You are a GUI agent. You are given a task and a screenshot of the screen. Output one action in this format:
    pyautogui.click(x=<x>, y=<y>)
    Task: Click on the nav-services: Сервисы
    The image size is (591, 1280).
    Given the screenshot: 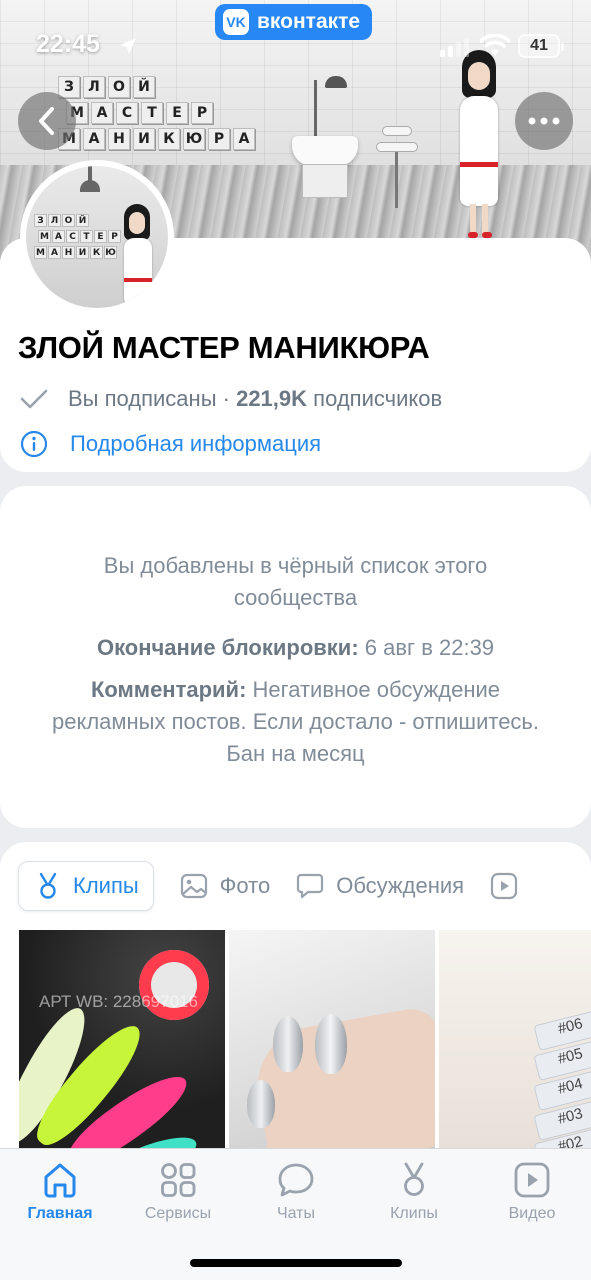 What is the action you would take?
    pyautogui.click(x=178, y=1192)
    